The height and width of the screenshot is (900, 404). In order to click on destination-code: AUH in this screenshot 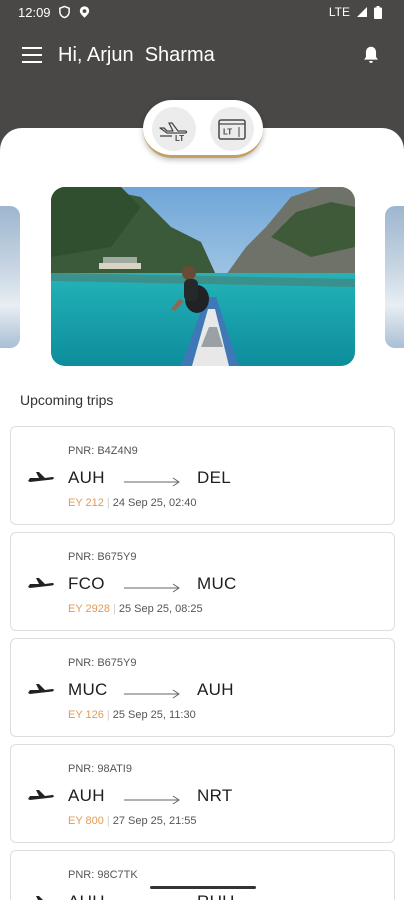, I will do `click(215, 689)`.